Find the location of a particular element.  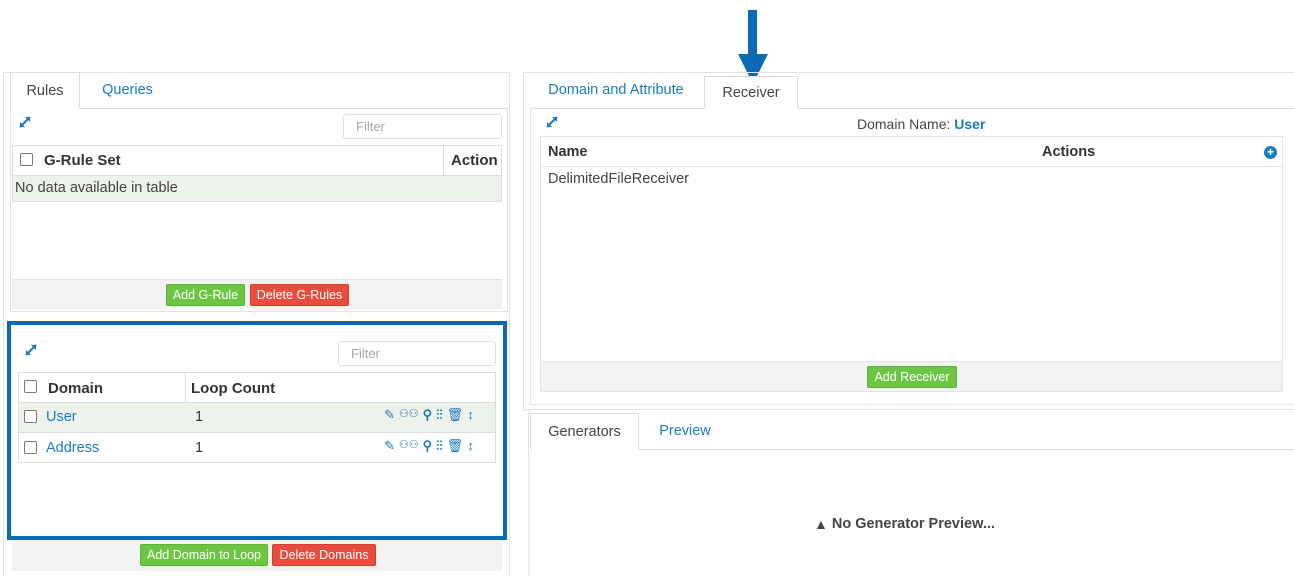

warning-icon: ▲ is located at coordinates (821, 524).